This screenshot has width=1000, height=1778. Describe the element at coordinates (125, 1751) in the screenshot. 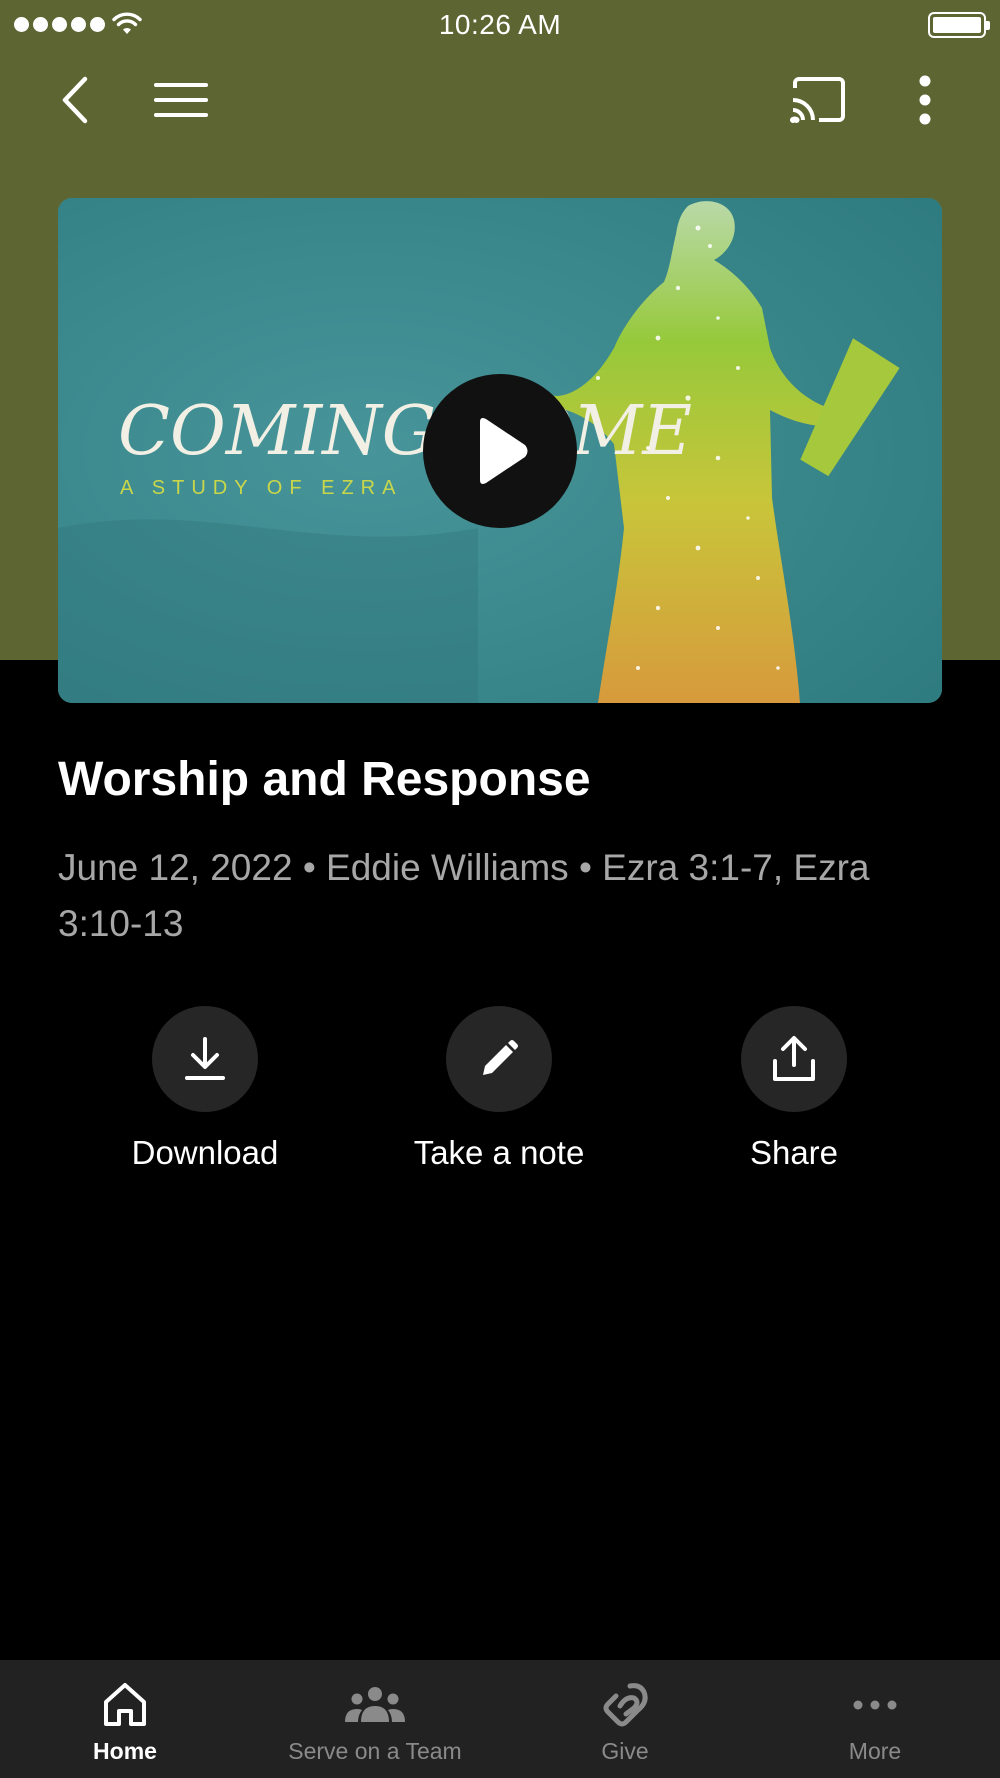

I see `tab-home-label: Home` at that location.